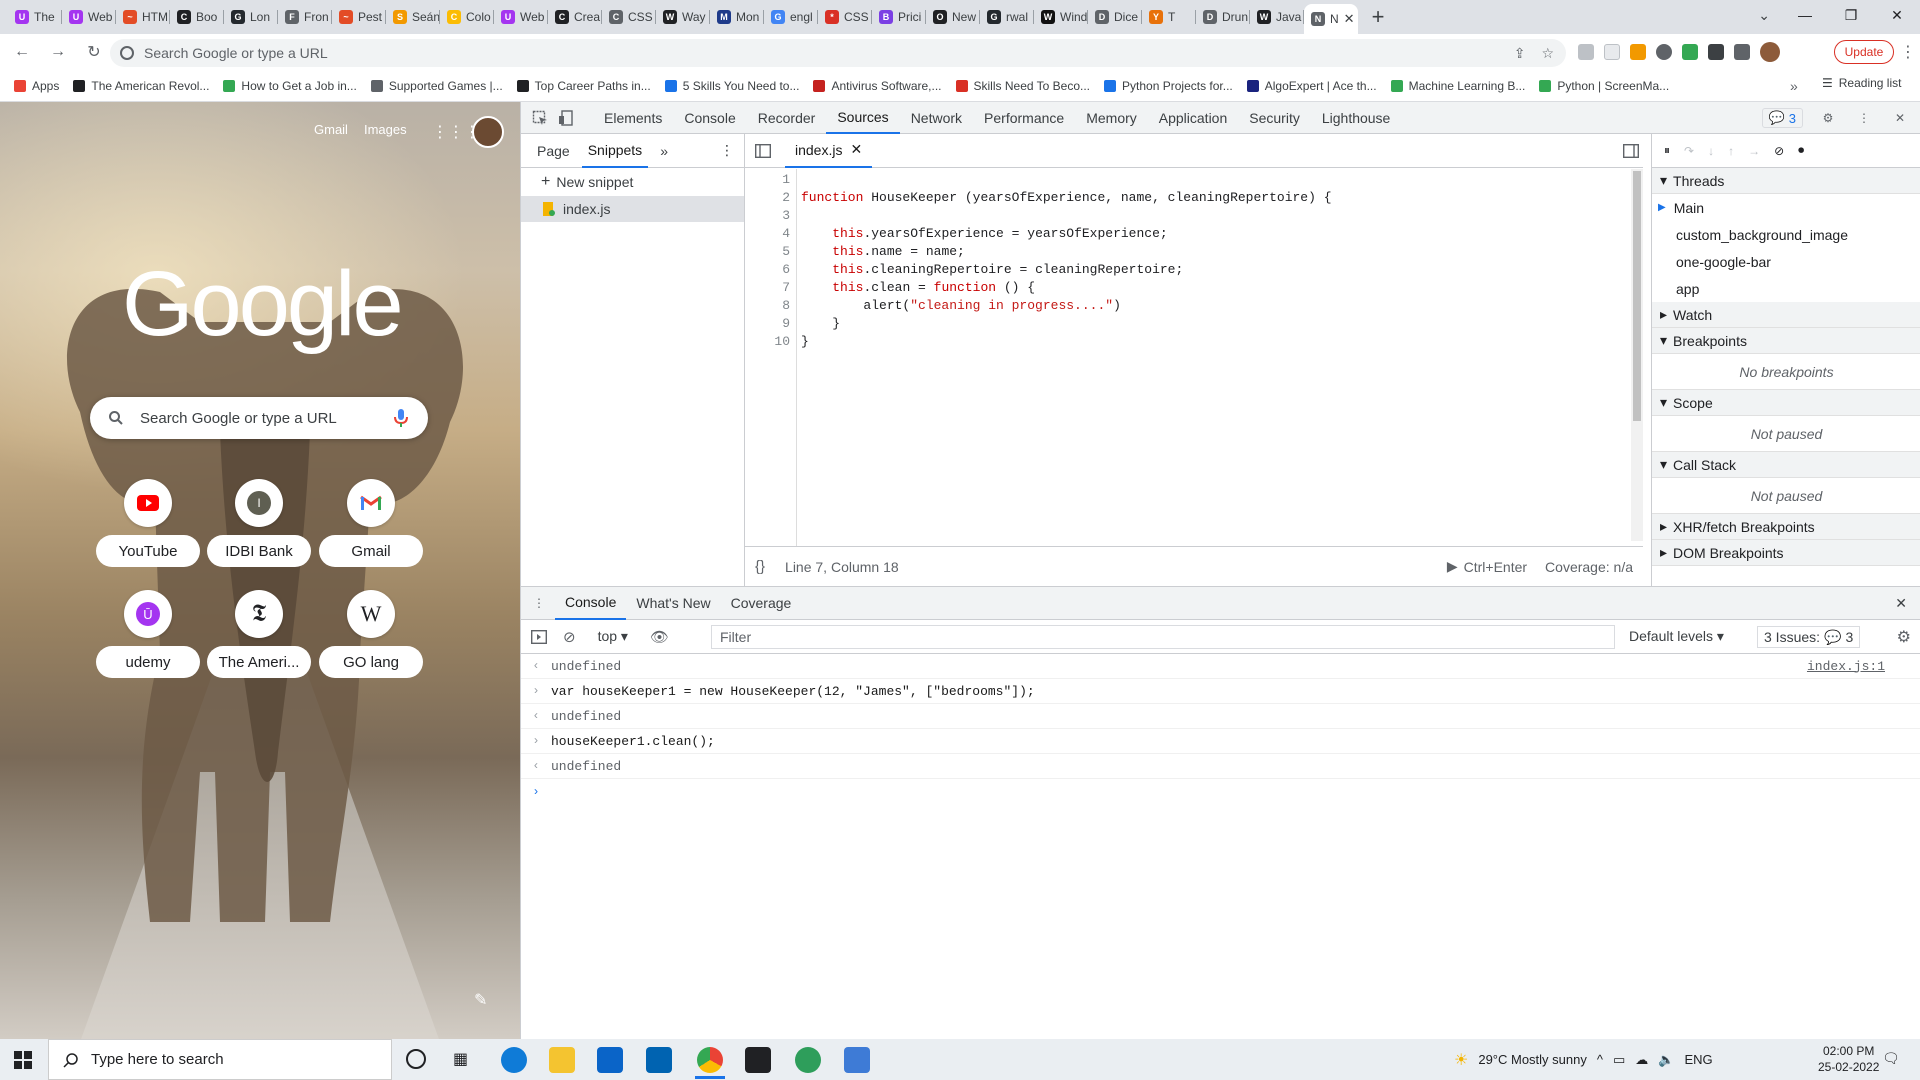  I want to click on browser-tab: Gengl, so click(791, 17).